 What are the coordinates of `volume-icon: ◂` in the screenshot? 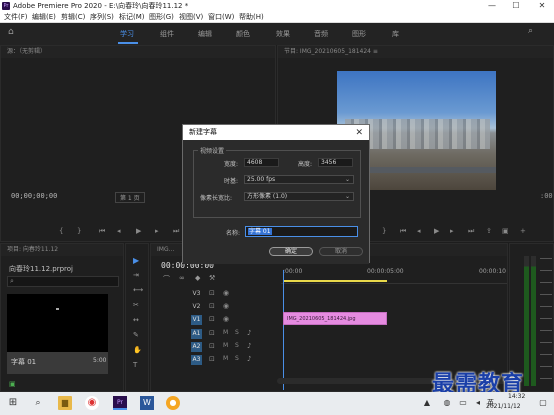 It's located at (478, 403).